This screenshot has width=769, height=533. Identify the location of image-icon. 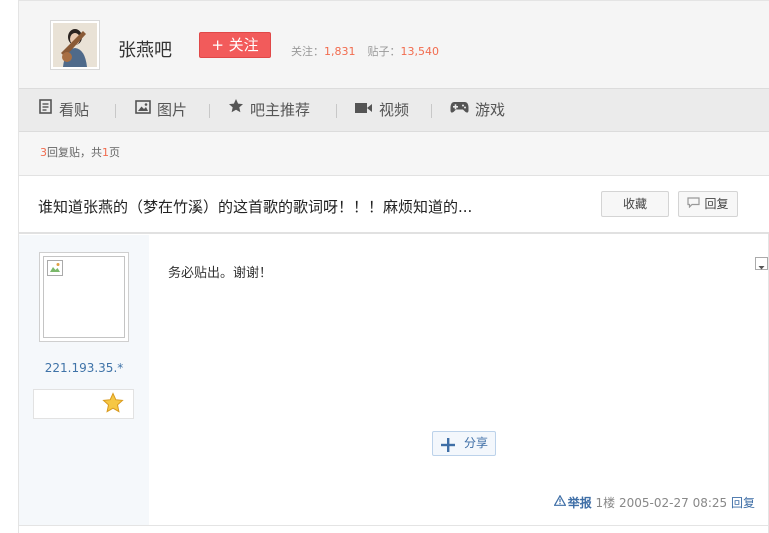
(143, 109).